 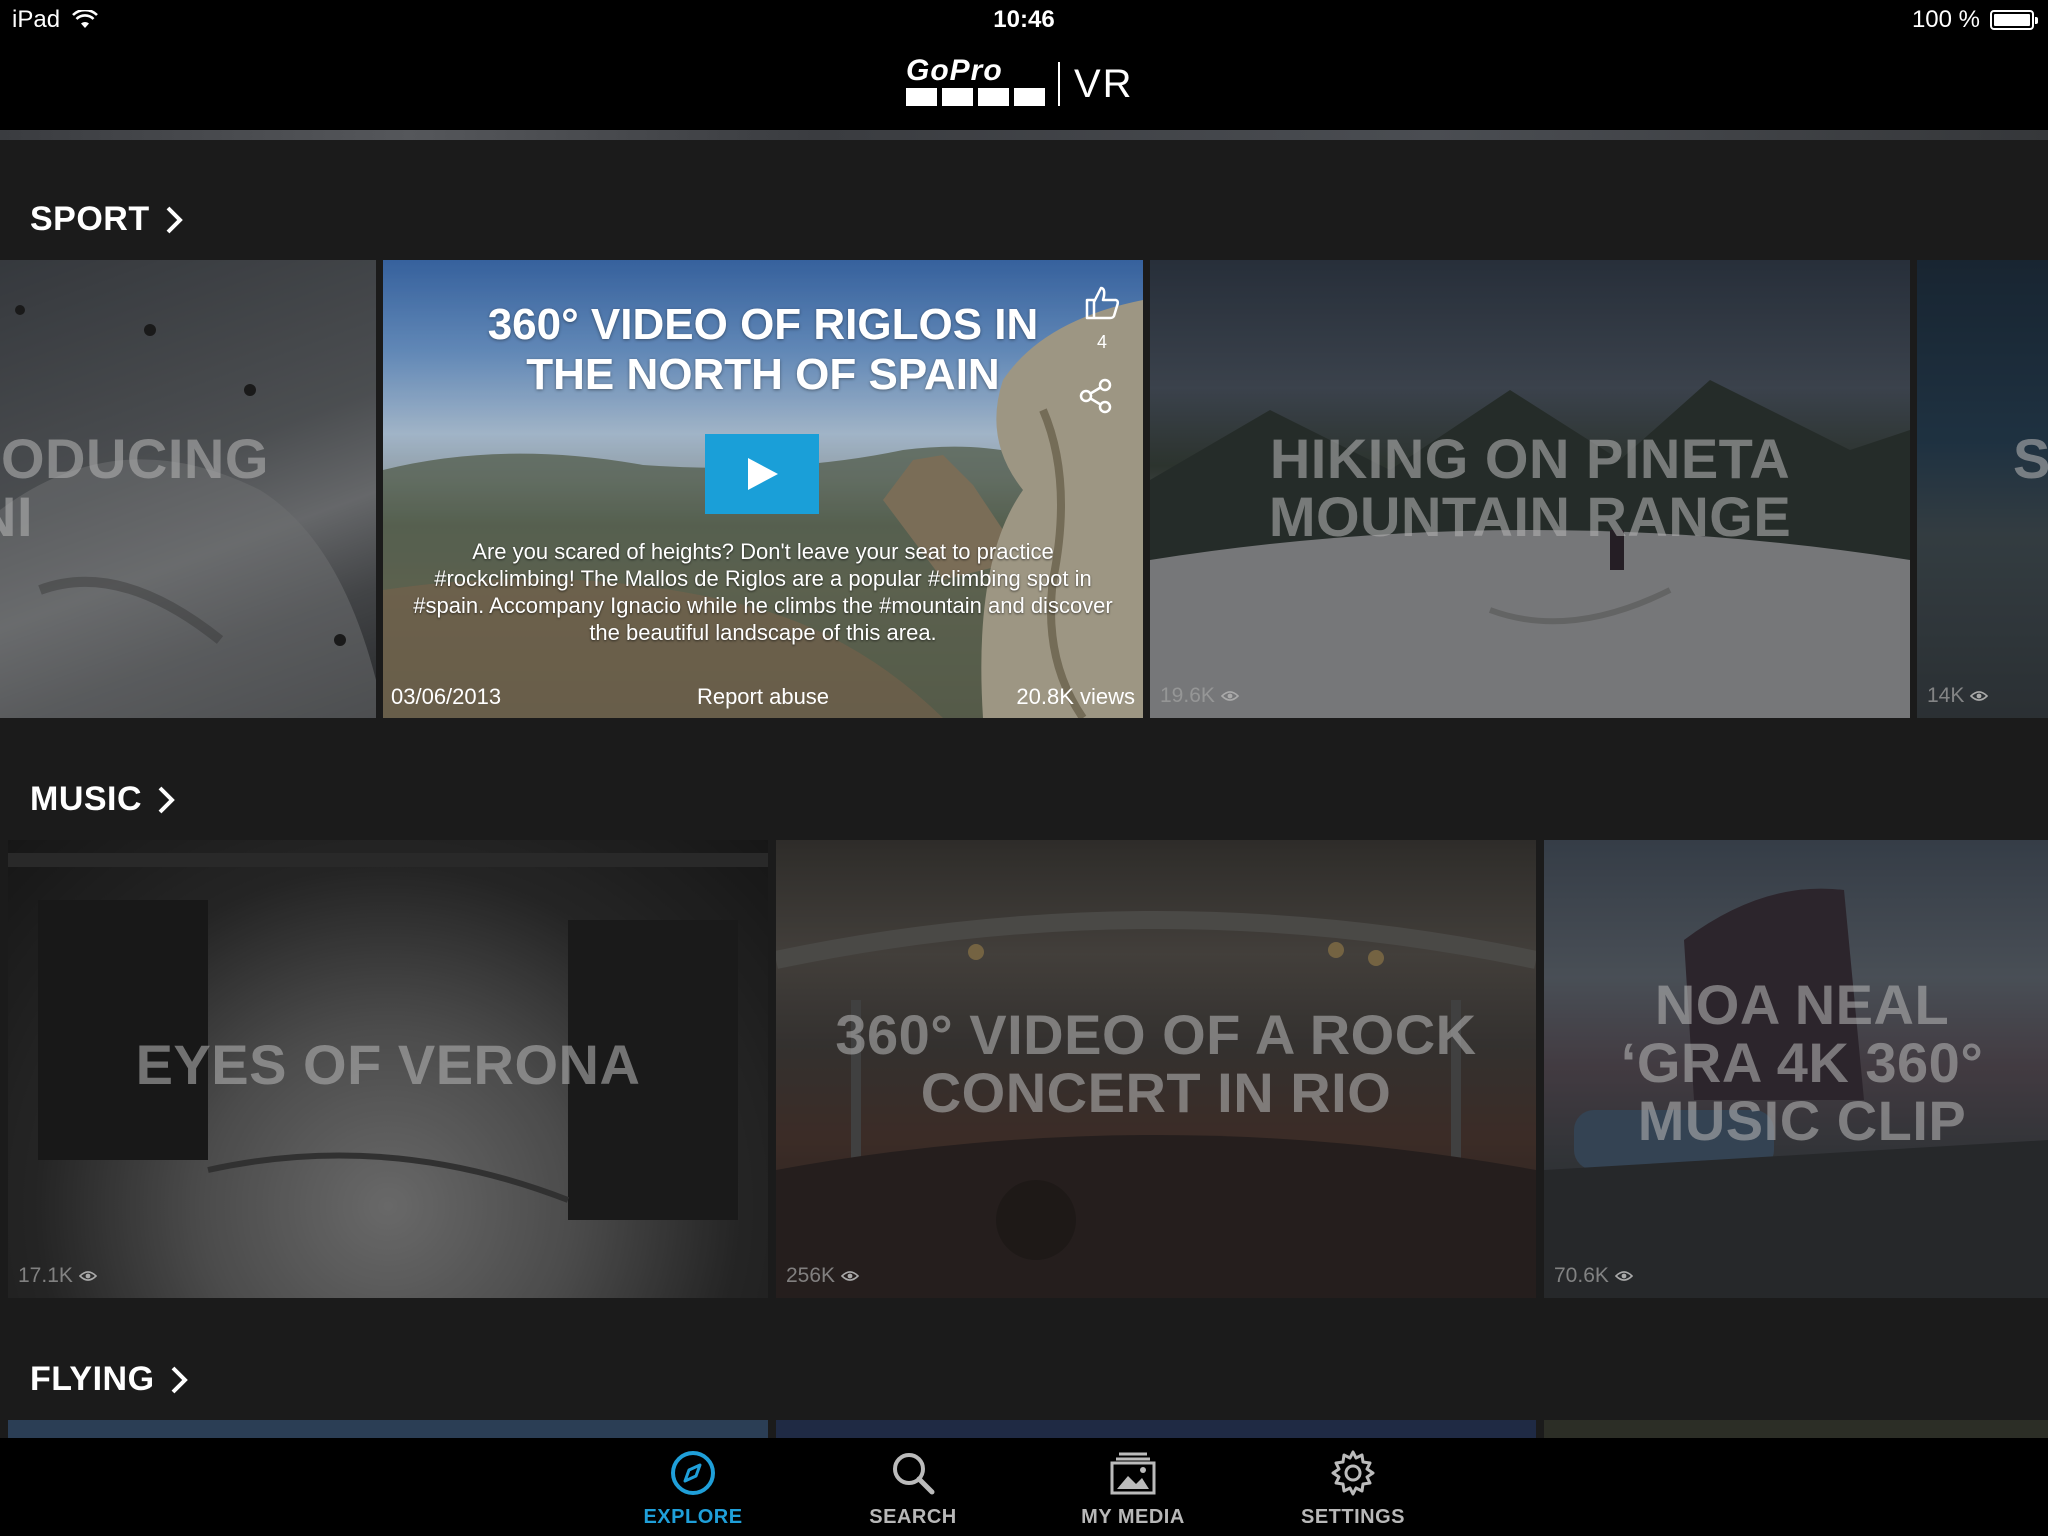 I want to click on status-bar: iPad 10:46 100 %, so click(x=1024, y=20).